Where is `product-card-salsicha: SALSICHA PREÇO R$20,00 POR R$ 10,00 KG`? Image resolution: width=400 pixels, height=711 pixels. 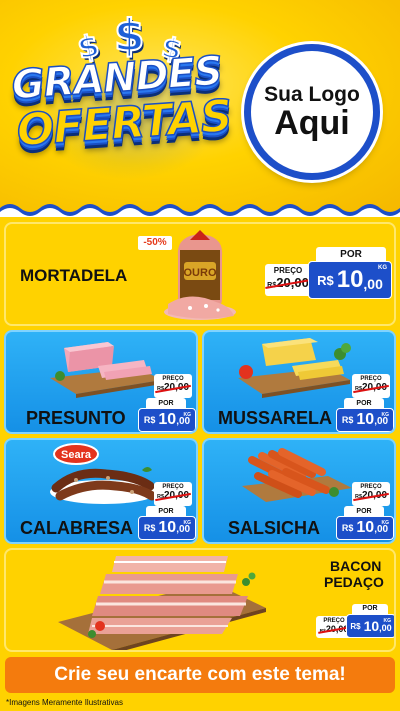 product-card-salsicha: SALSICHA PREÇO R$20,00 POR R$ 10,00 KG is located at coordinates (299, 491).